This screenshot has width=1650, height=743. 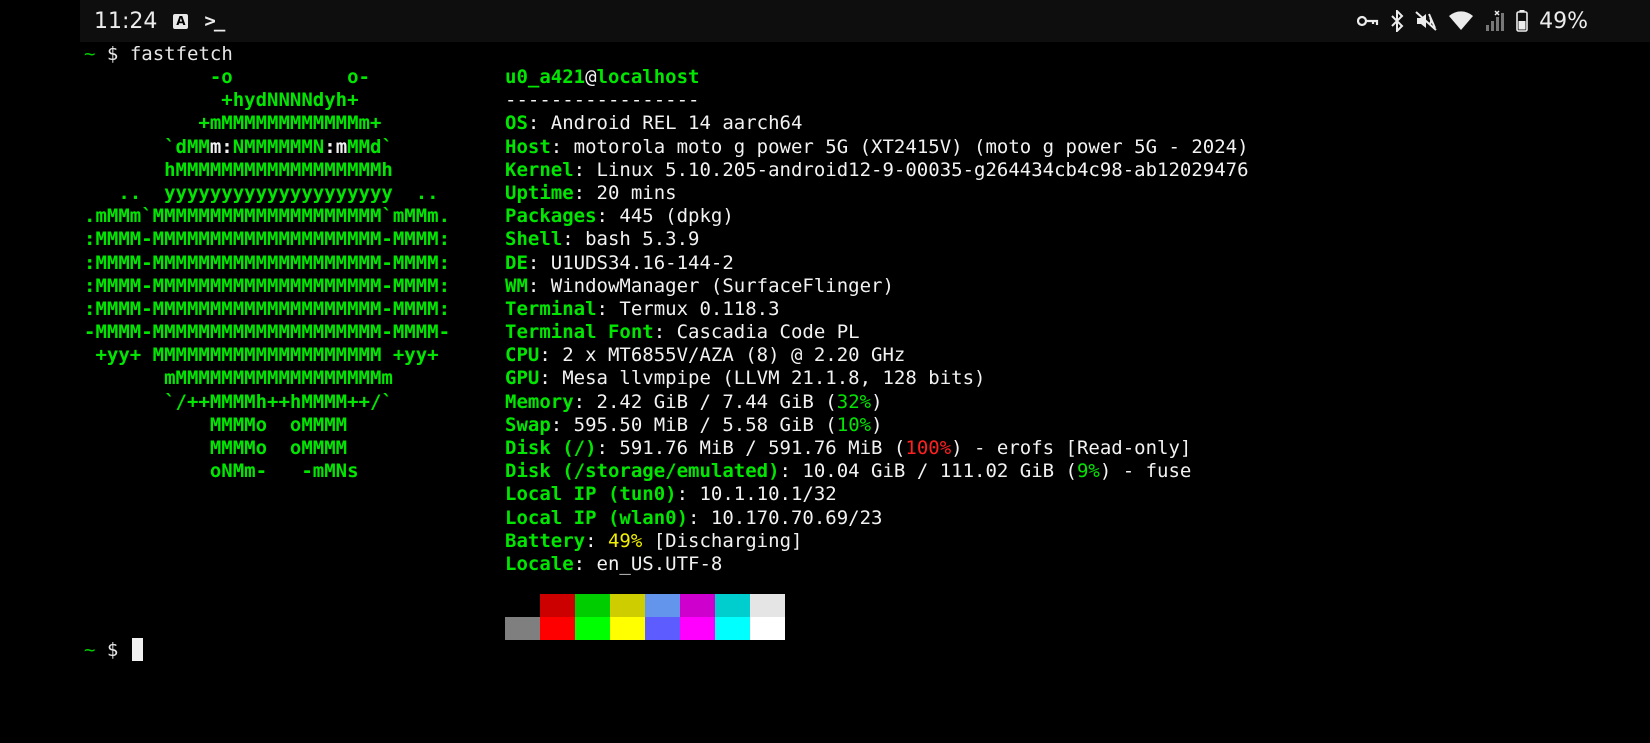 I want to click on logo-line-segment: -MMMM-MMMMMMMMMMMMMMMMMMMM-MMMM-, so click(x=267, y=332).